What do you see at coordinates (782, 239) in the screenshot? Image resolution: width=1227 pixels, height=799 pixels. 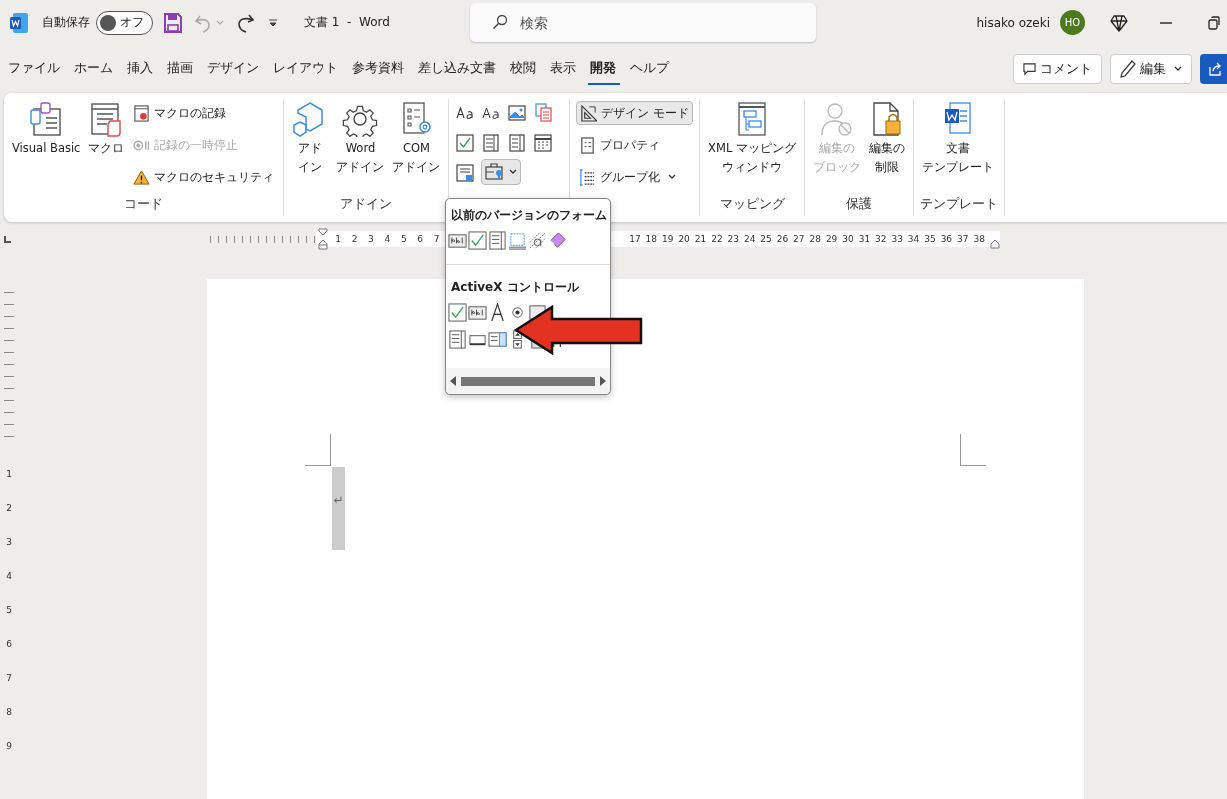 I see `ruler-number: 26` at bounding box center [782, 239].